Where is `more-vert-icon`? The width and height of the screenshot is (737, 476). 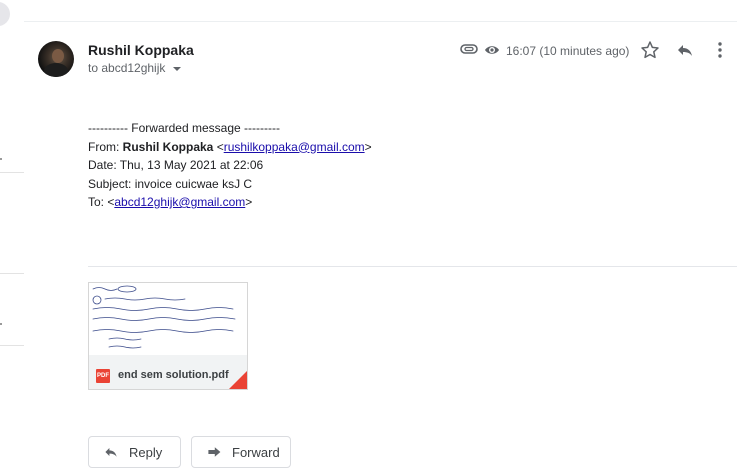 more-vert-icon is located at coordinates (720, 50).